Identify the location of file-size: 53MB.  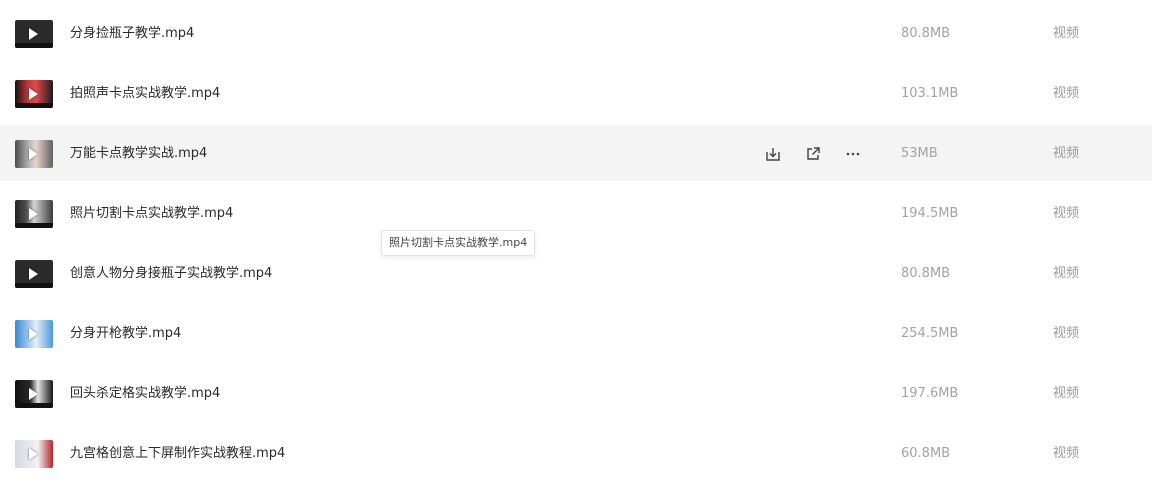
(919, 153).